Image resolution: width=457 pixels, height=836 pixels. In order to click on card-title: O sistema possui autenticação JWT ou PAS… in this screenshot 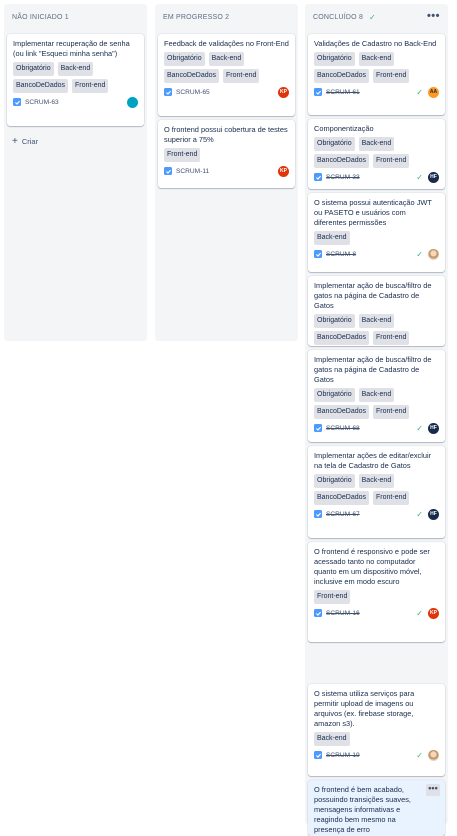, I will do `click(373, 212)`.